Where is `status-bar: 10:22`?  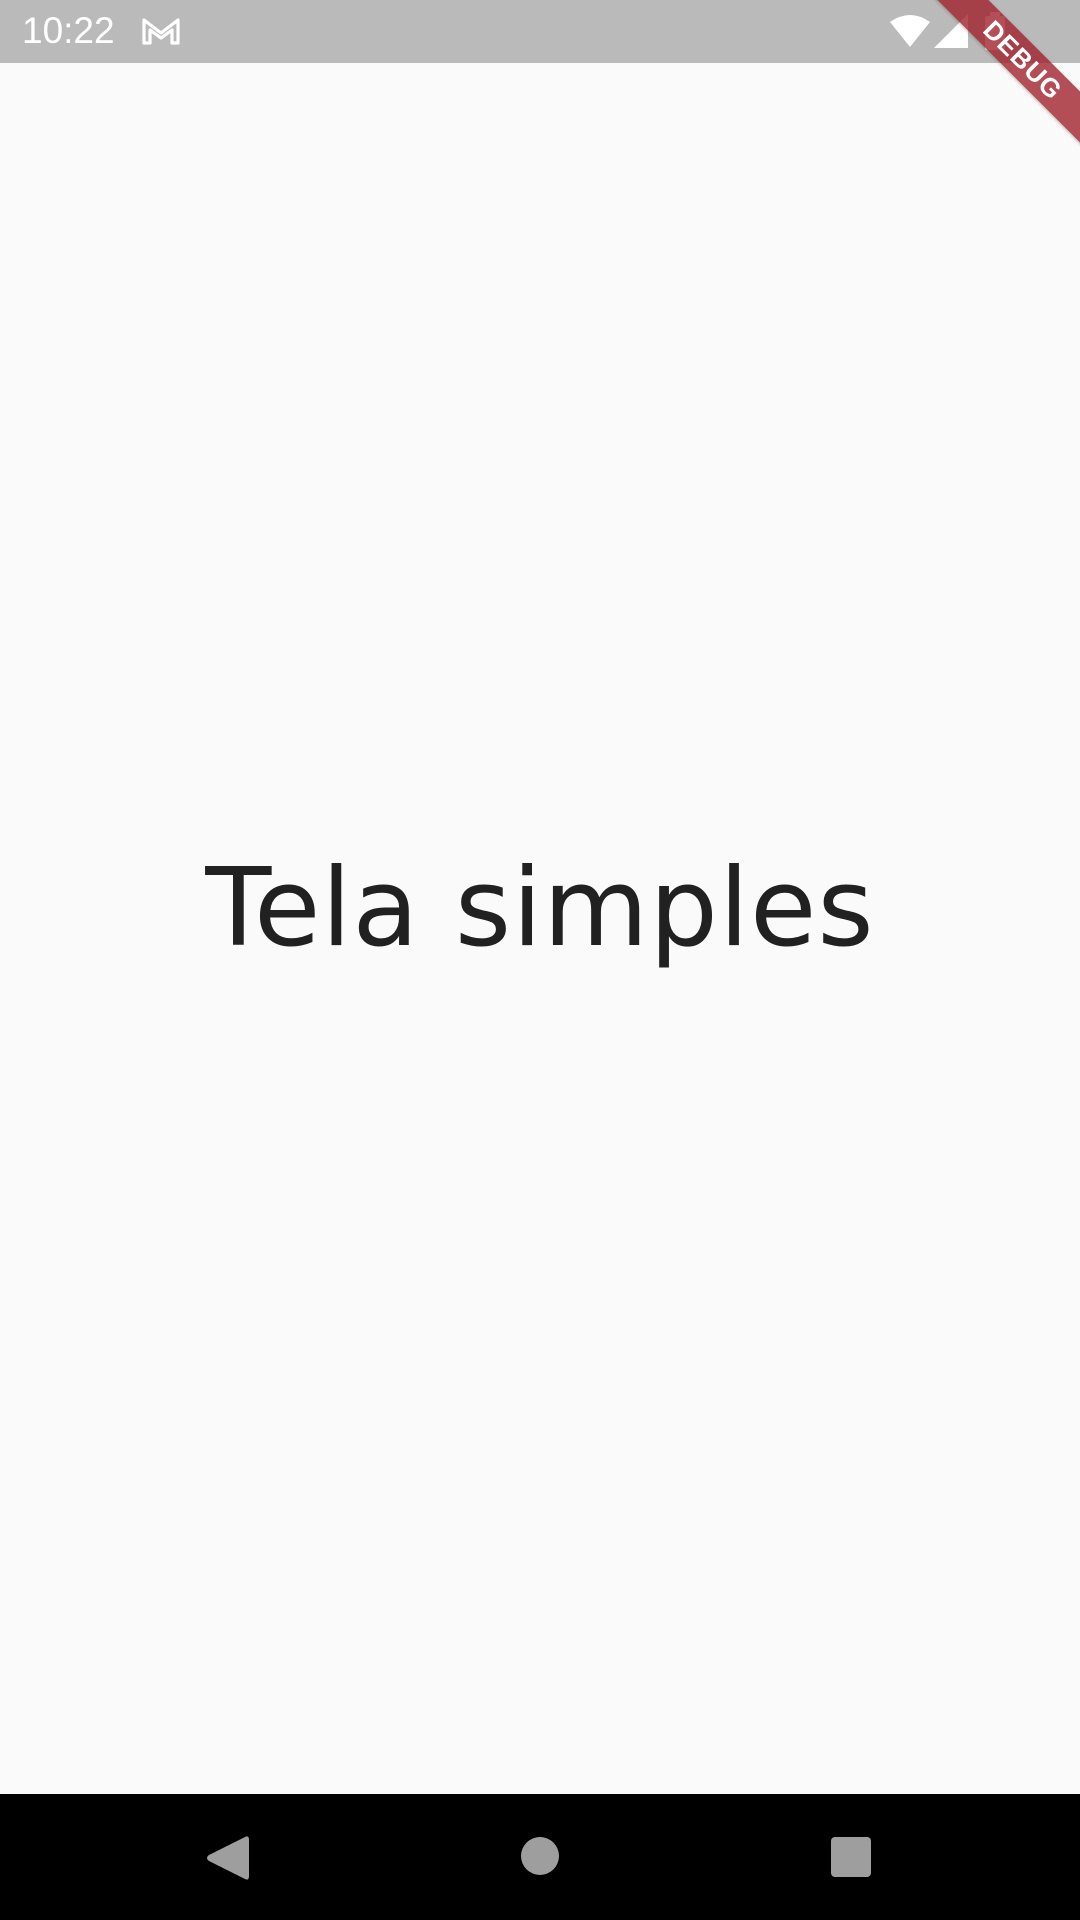
status-bar: 10:22 is located at coordinates (540, 31).